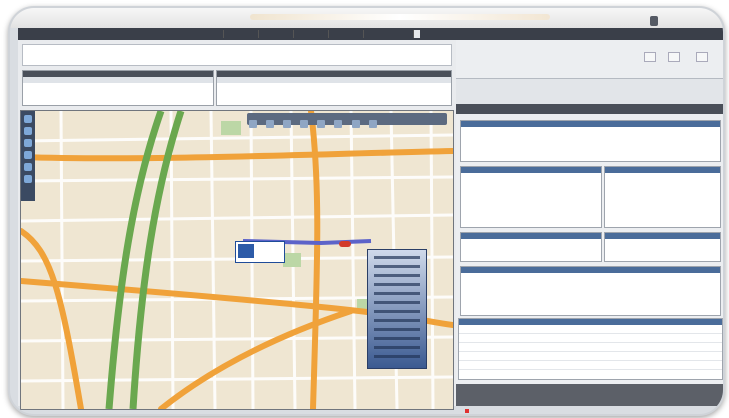 The height and width of the screenshot is (418, 729). What do you see at coordinates (355, 124) in the screenshot?
I see `tool-refresh-icon` at bounding box center [355, 124].